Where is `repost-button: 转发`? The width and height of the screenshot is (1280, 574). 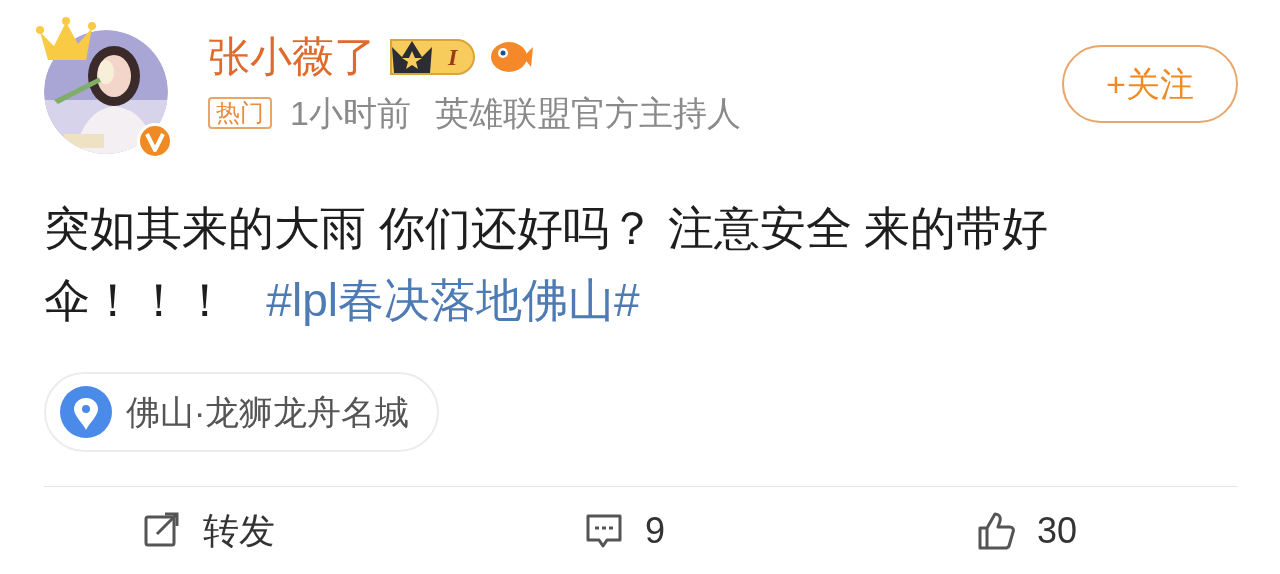
repost-button: 转发 is located at coordinates (209, 531).